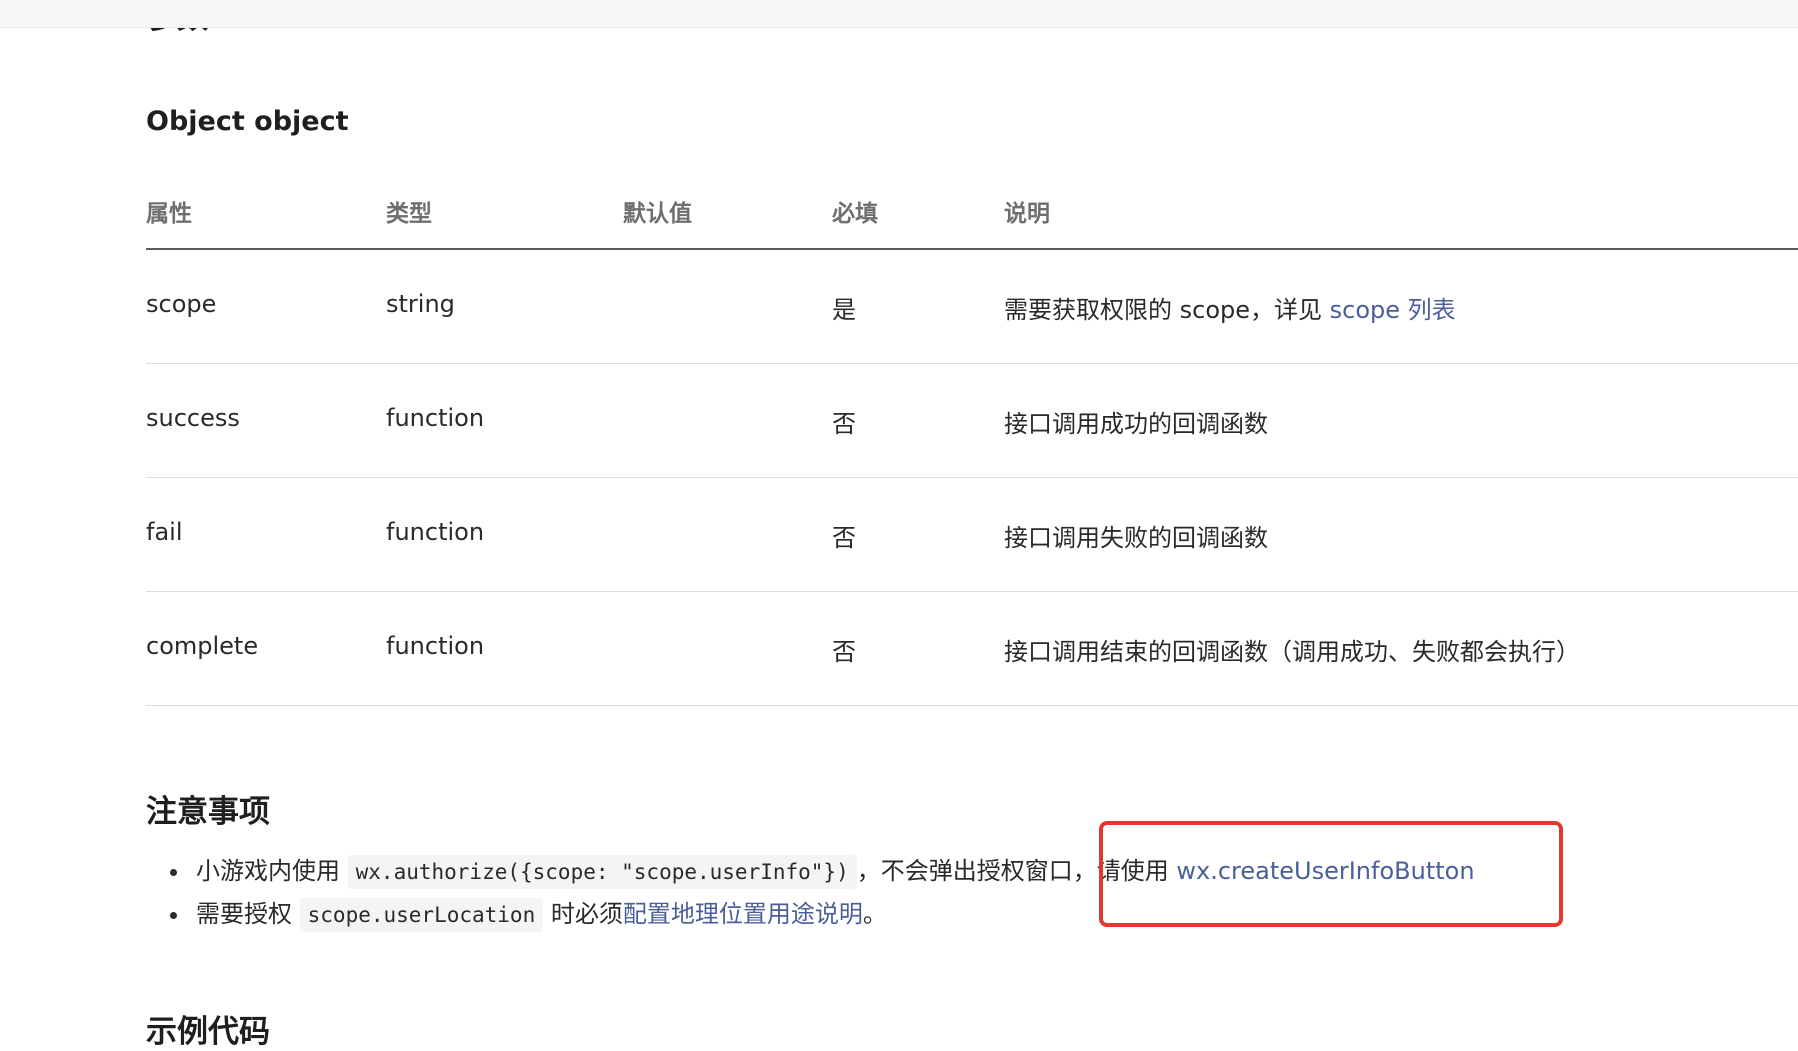  What do you see at coordinates (583, 914) in the screenshot?
I see `note-mid: 时必须` at bounding box center [583, 914].